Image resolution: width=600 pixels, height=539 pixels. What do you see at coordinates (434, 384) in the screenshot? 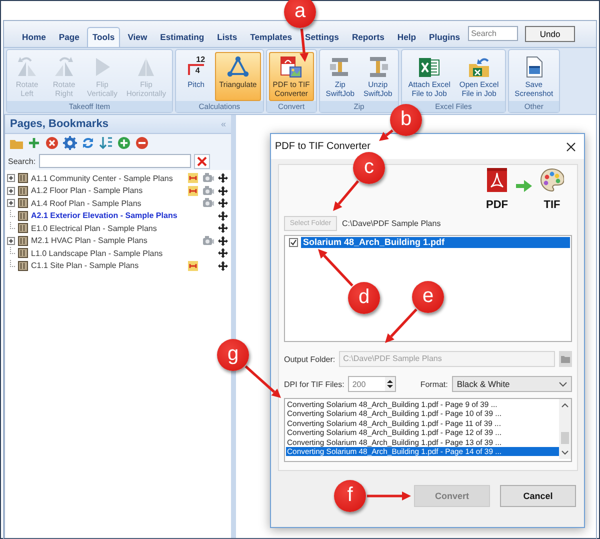
I see `field-label: Format:` at bounding box center [434, 384].